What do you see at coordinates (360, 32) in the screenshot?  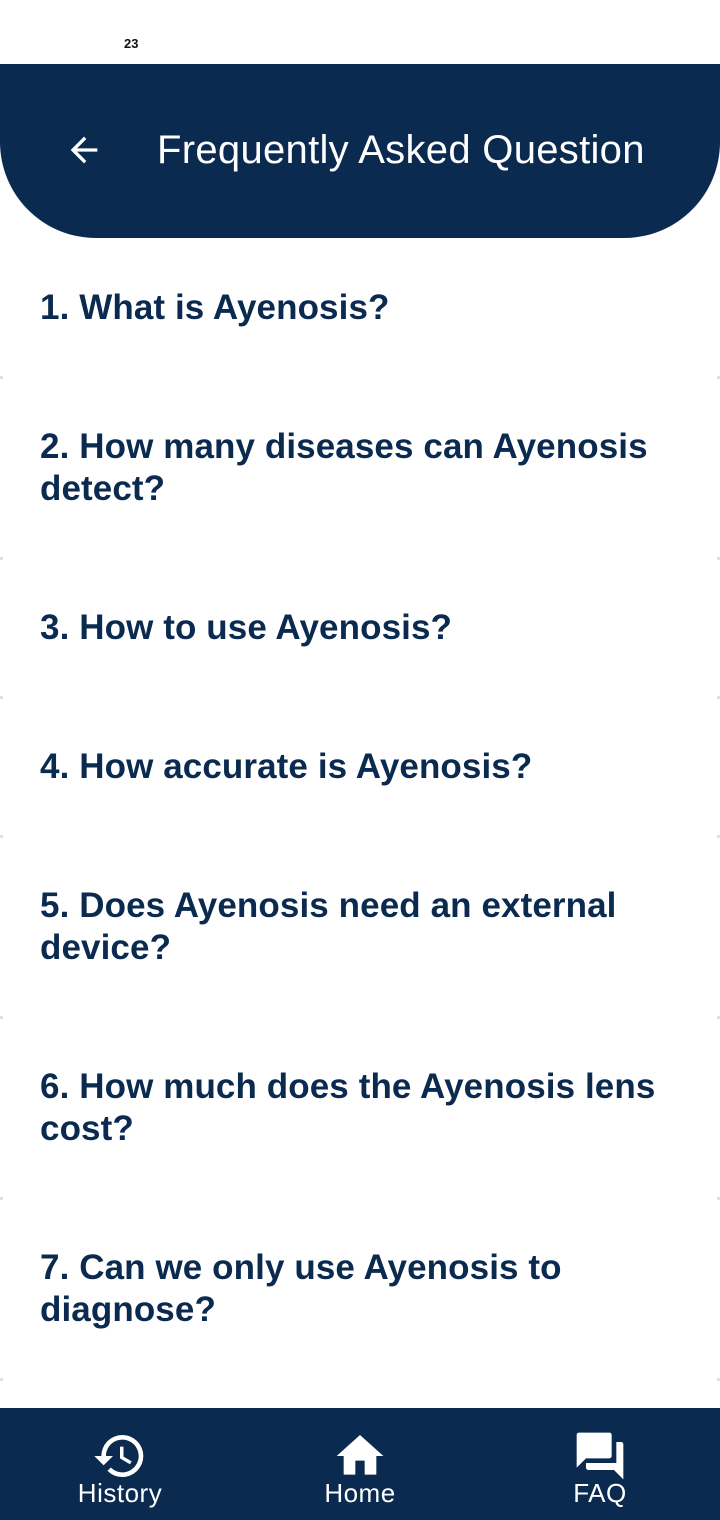 I see `status-bar: 23` at bounding box center [360, 32].